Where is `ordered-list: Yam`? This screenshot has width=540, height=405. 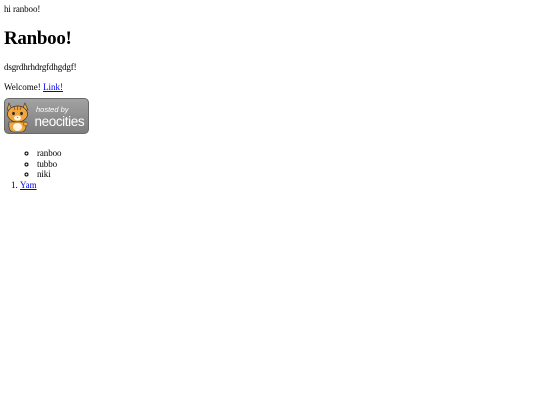 ordered-list: Yam is located at coordinates (270, 185).